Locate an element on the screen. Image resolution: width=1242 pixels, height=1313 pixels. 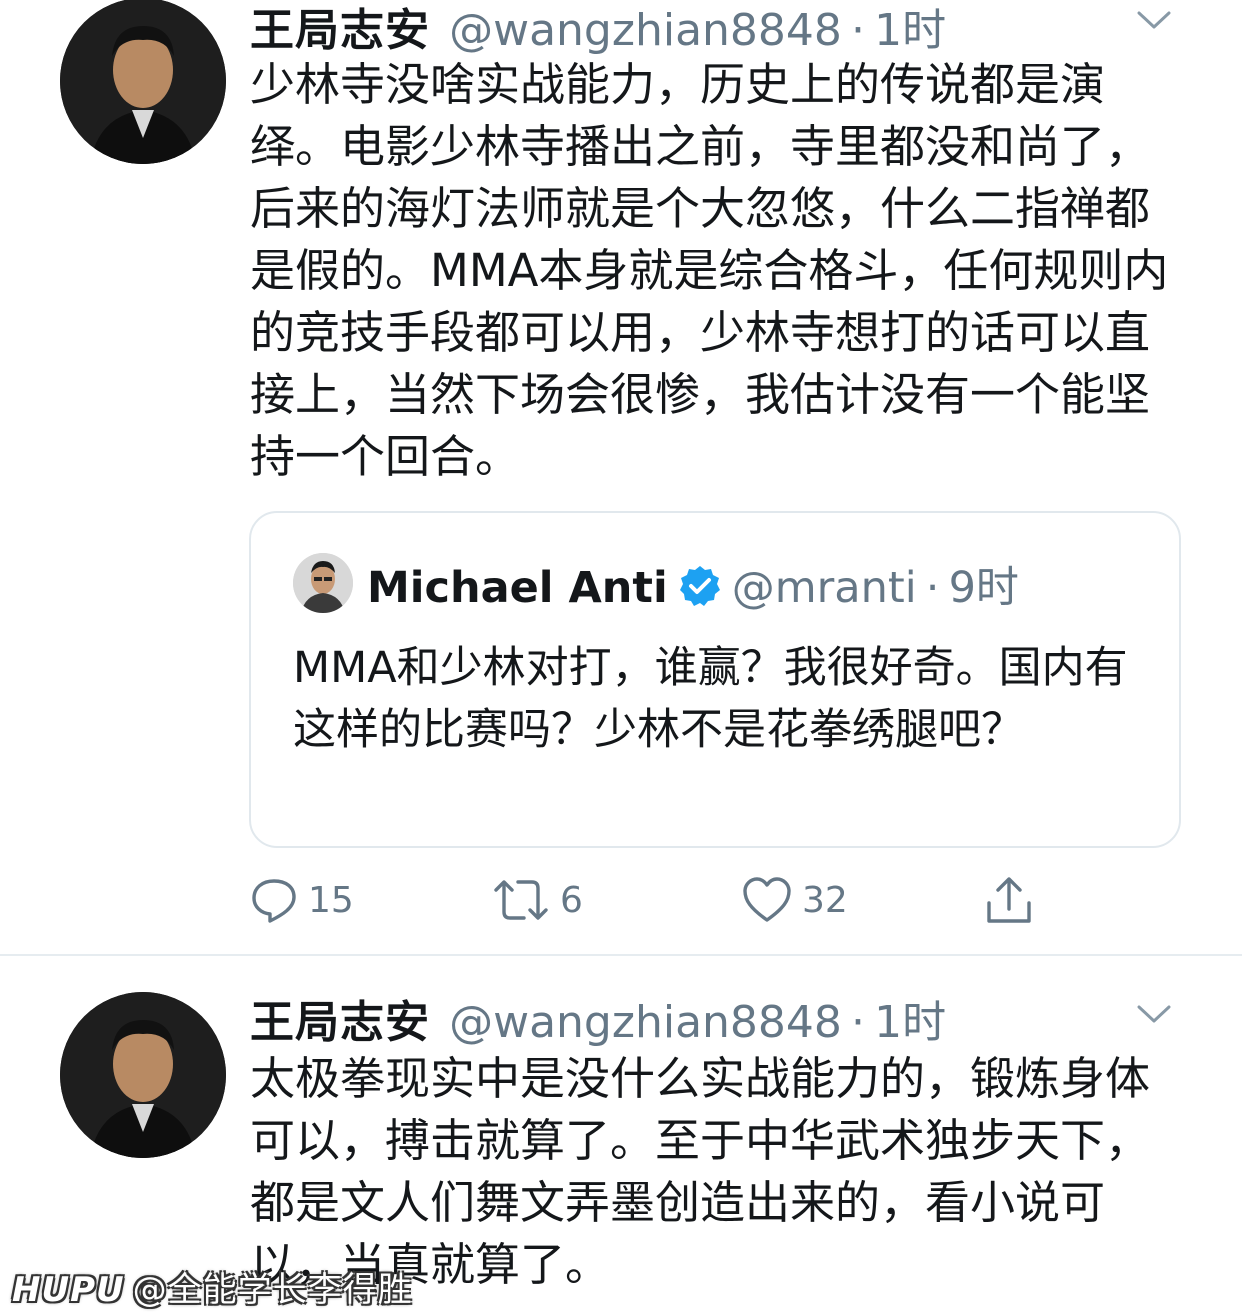
watermark-user: @全能学长李得胜 is located at coordinates (272, 1290).